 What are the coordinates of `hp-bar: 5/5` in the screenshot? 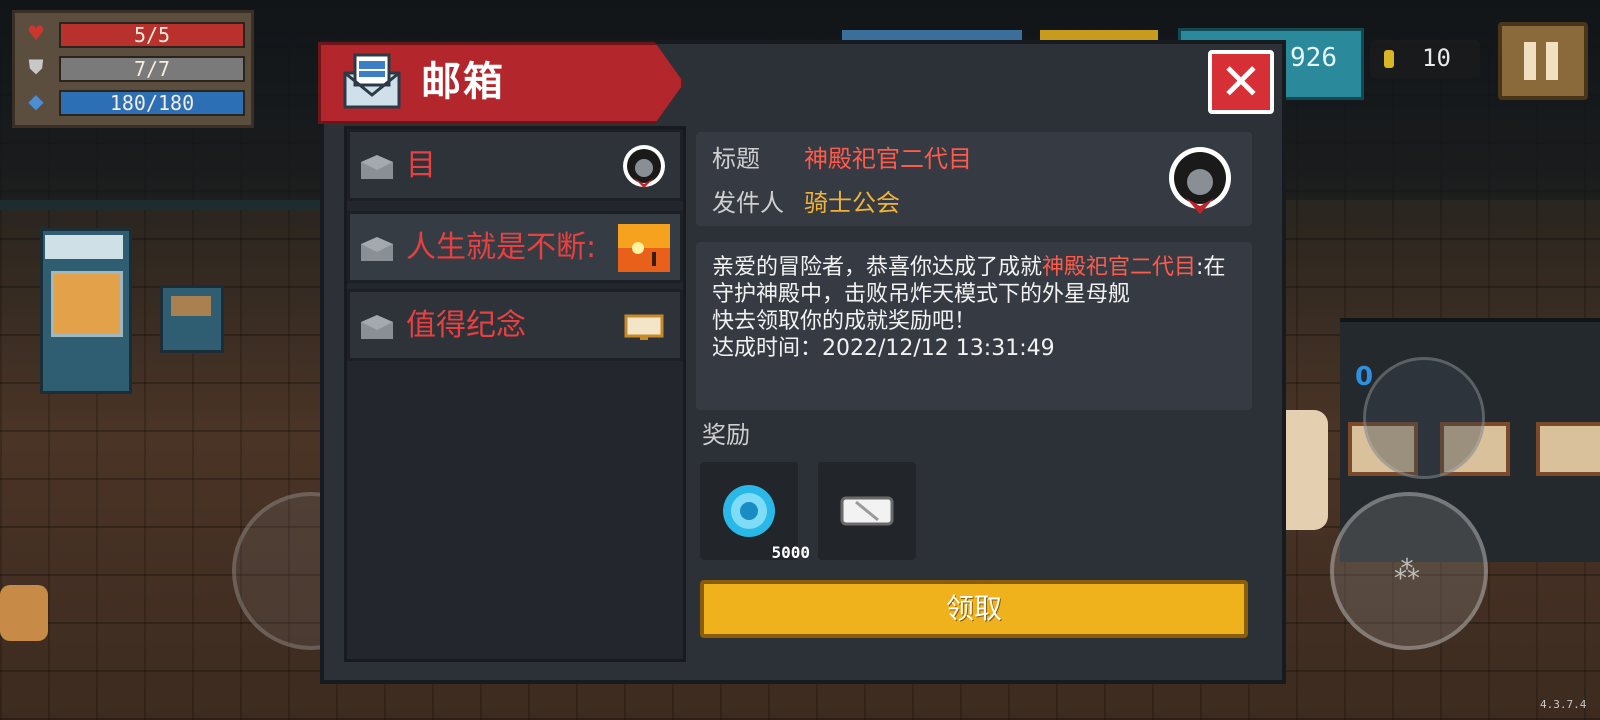 It's located at (152, 35).